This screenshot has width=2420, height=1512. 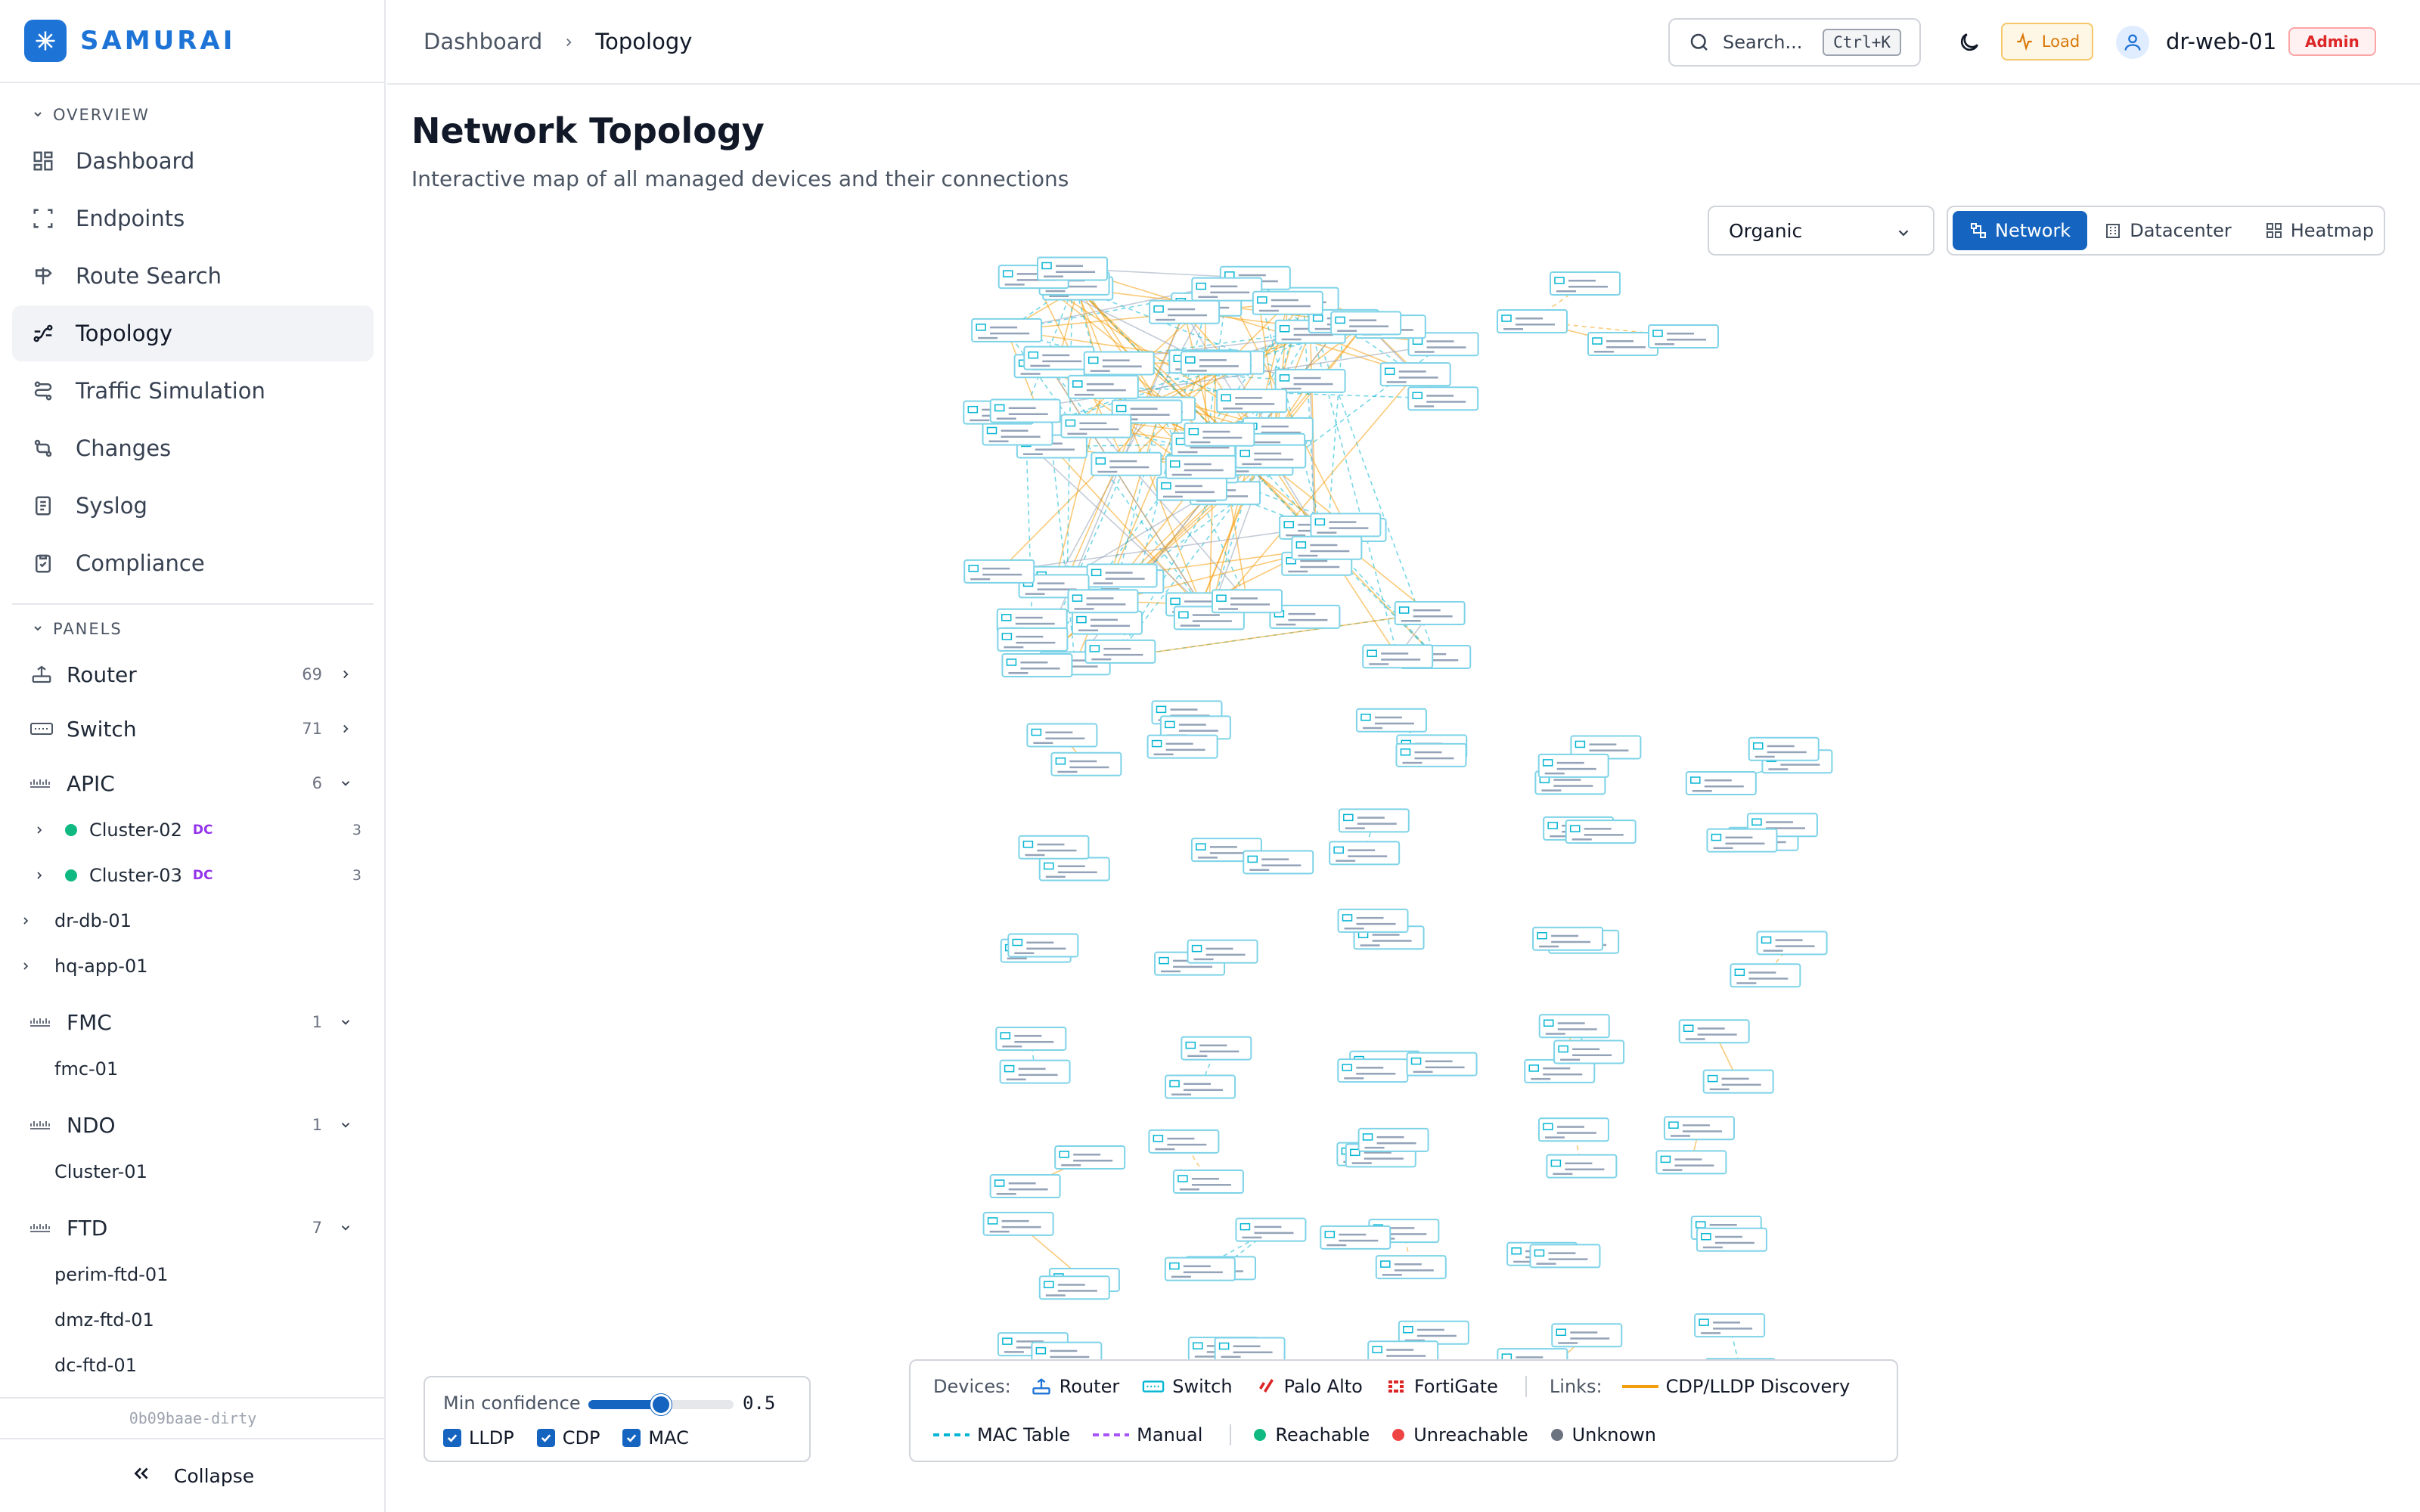 What do you see at coordinates (193, 506) in the screenshot?
I see `nav-syslog: Syslog` at bounding box center [193, 506].